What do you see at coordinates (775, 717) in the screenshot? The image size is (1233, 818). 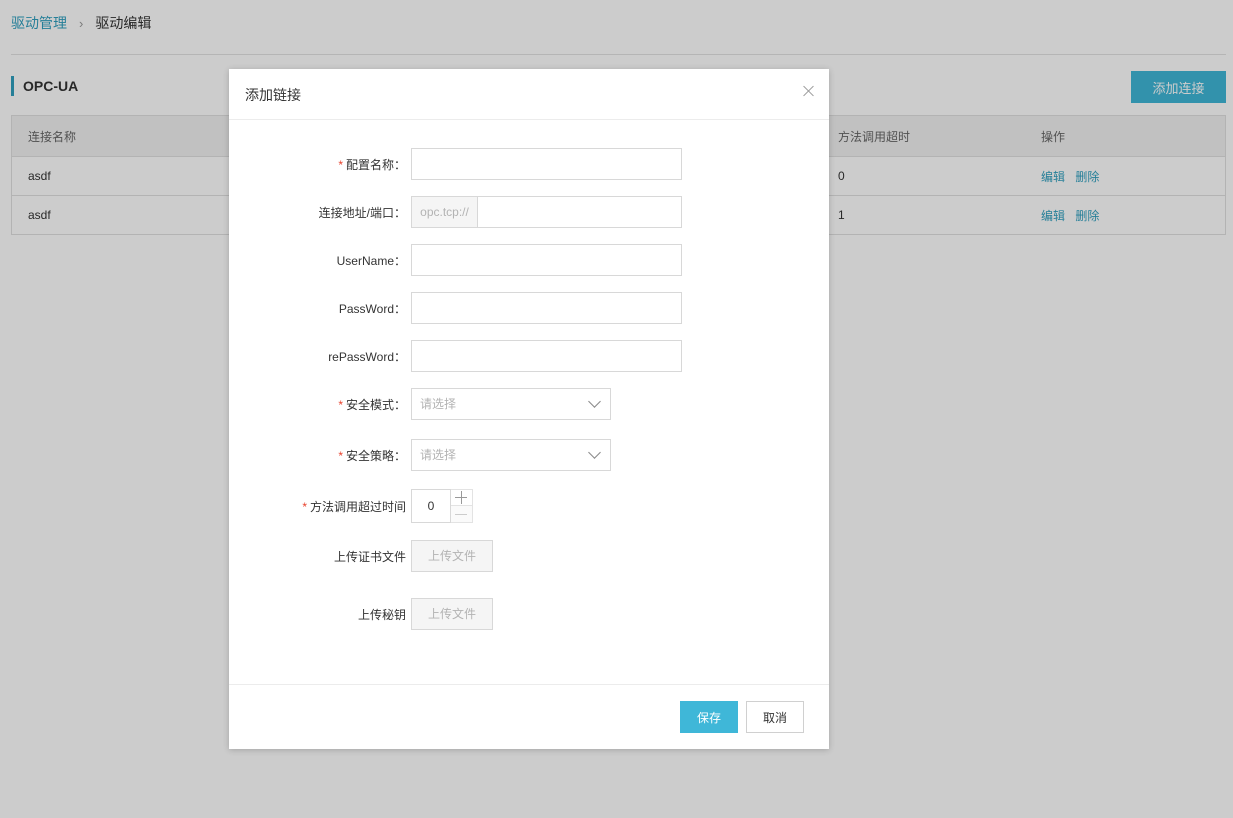 I see `cancel-button: 取消` at bounding box center [775, 717].